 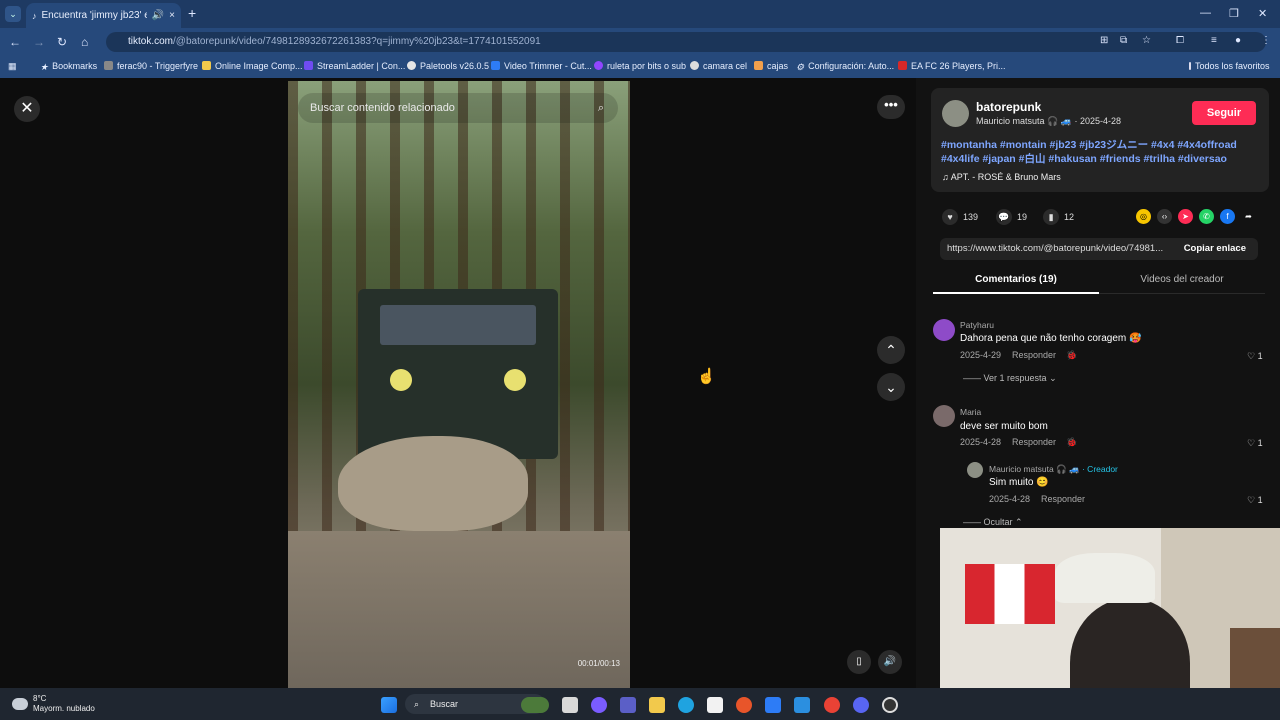 I want to click on bookmark-item: cajas, so click(x=771, y=66).